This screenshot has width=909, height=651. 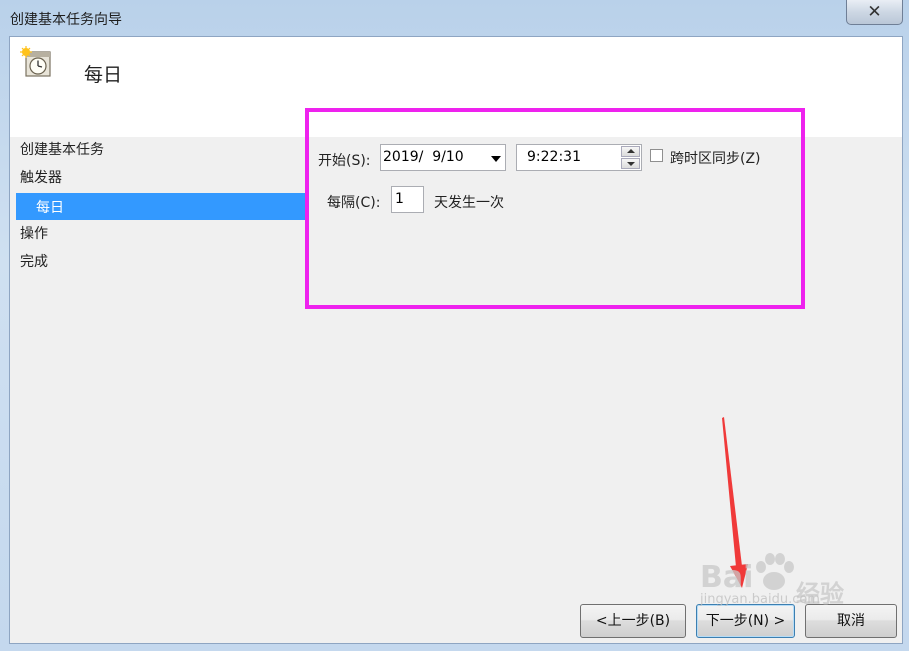 I want to click on watermark-brand: Bai, so click(x=727, y=577).